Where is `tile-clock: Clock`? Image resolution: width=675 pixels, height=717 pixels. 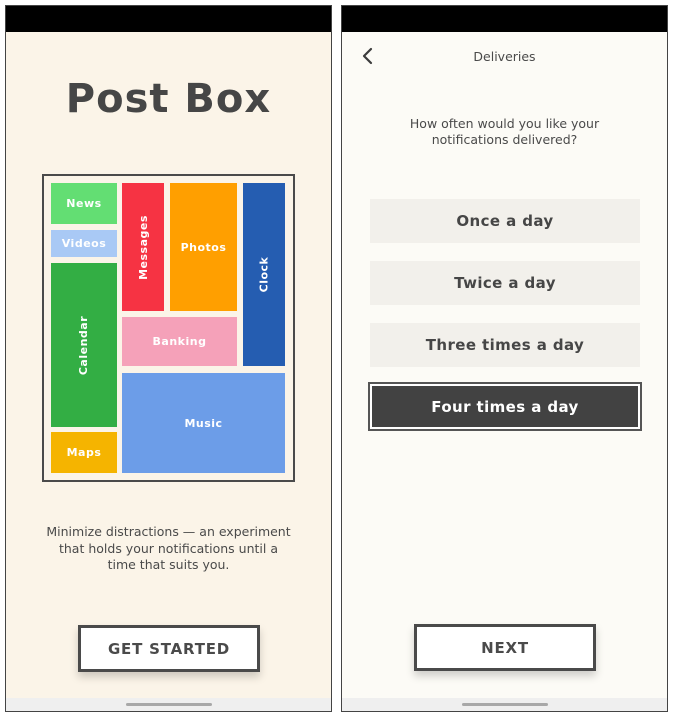
tile-clock: Clock is located at coordinates (264, 274).